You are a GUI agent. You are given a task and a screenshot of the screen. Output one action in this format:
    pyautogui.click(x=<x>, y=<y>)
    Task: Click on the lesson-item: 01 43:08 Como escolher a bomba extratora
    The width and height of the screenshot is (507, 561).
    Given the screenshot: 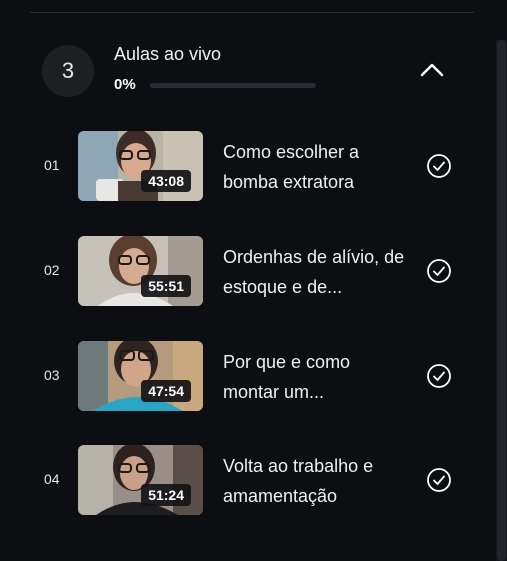 What is the action you would take?
    pyautogui.click(x=250, y=167)
    